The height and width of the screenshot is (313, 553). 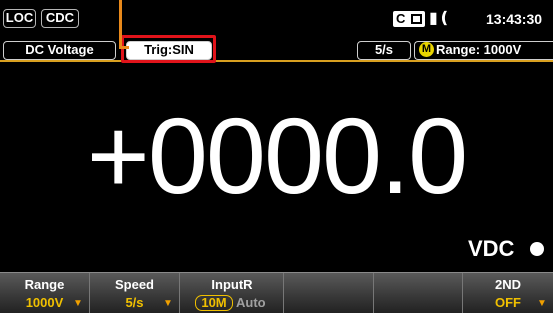 I want to click on range-softkey: Range 1000V ▼, so click(x=45, y=293).